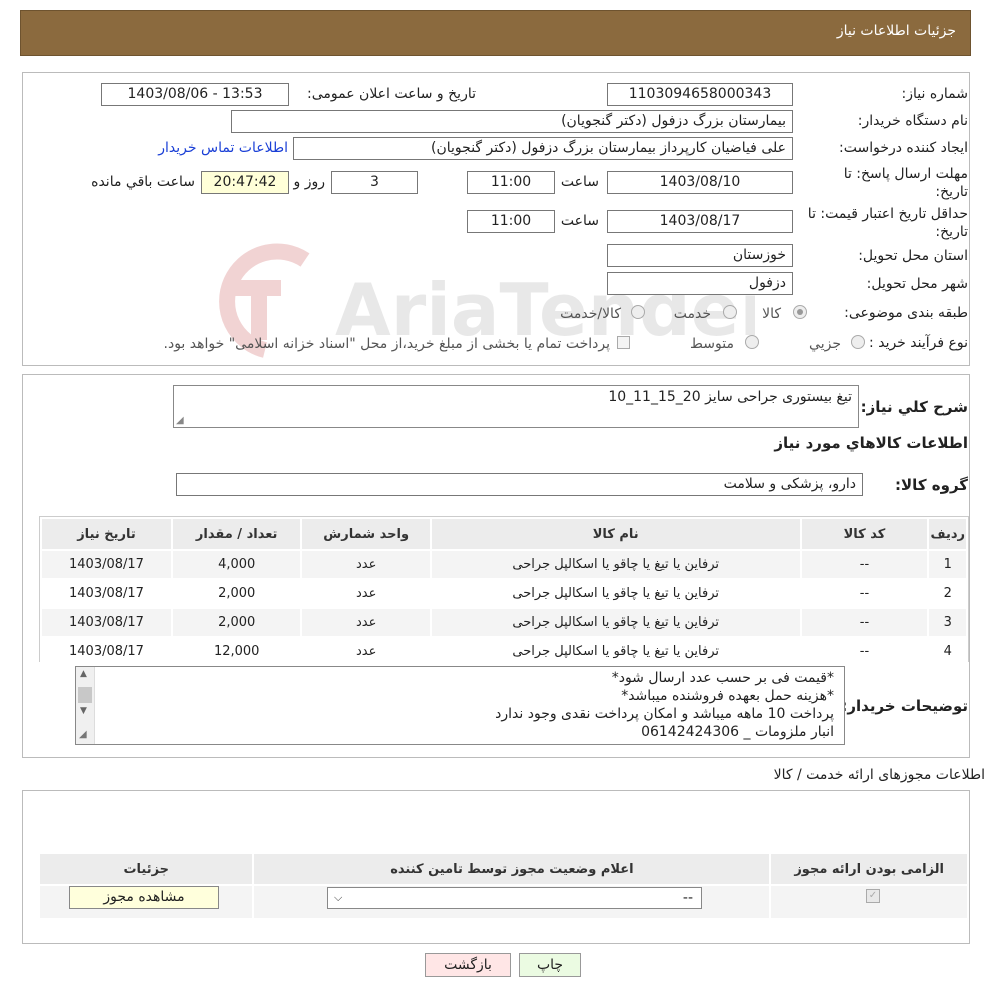 The image size is (985, 996). I want to click on scroll-down-icon: ▼, so click(83, 711).